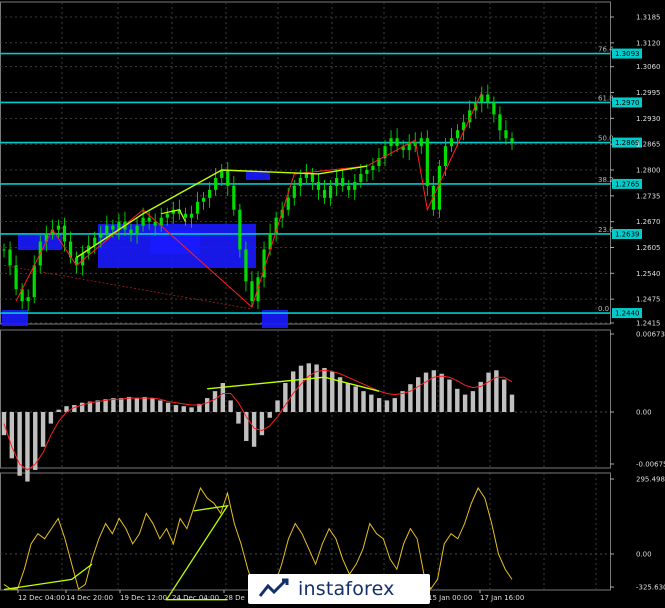 The width and height of the screenshot is (665, 608). What do you see at coordinates (650, 465) in the screenshot?
I see `oscillator-tick-label: -0.00675` at bounding box center [650, 465].